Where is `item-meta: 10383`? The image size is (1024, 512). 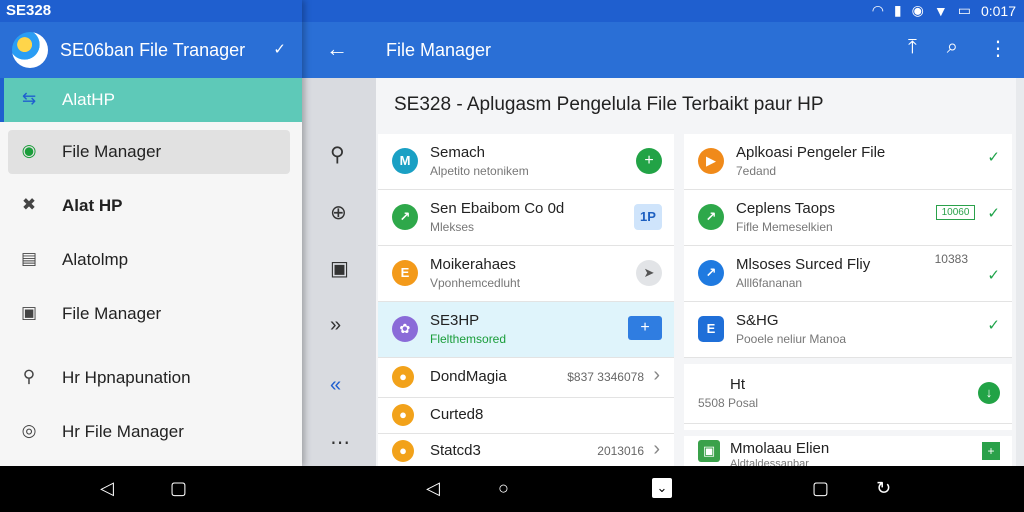 item-meta: 10383 is located at coordinates (951, 259).